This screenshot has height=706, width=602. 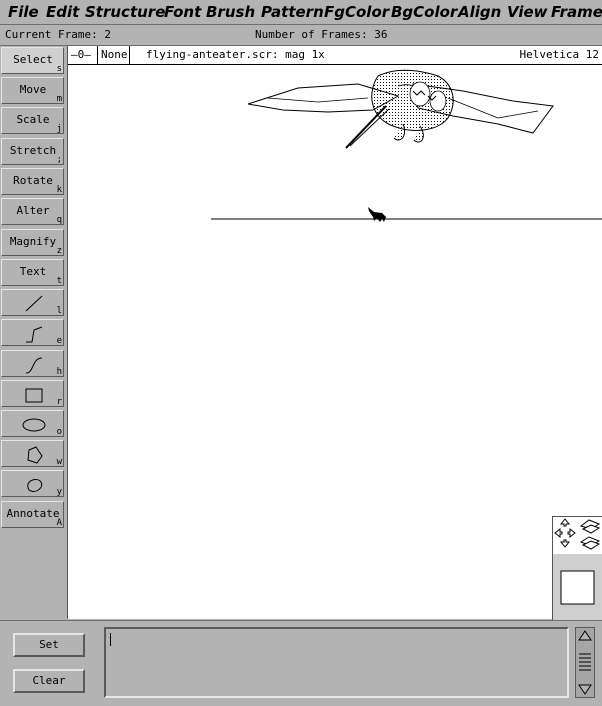 I want to click on current-frame-label: Current Frame: 2, so click(x=58, y=34).